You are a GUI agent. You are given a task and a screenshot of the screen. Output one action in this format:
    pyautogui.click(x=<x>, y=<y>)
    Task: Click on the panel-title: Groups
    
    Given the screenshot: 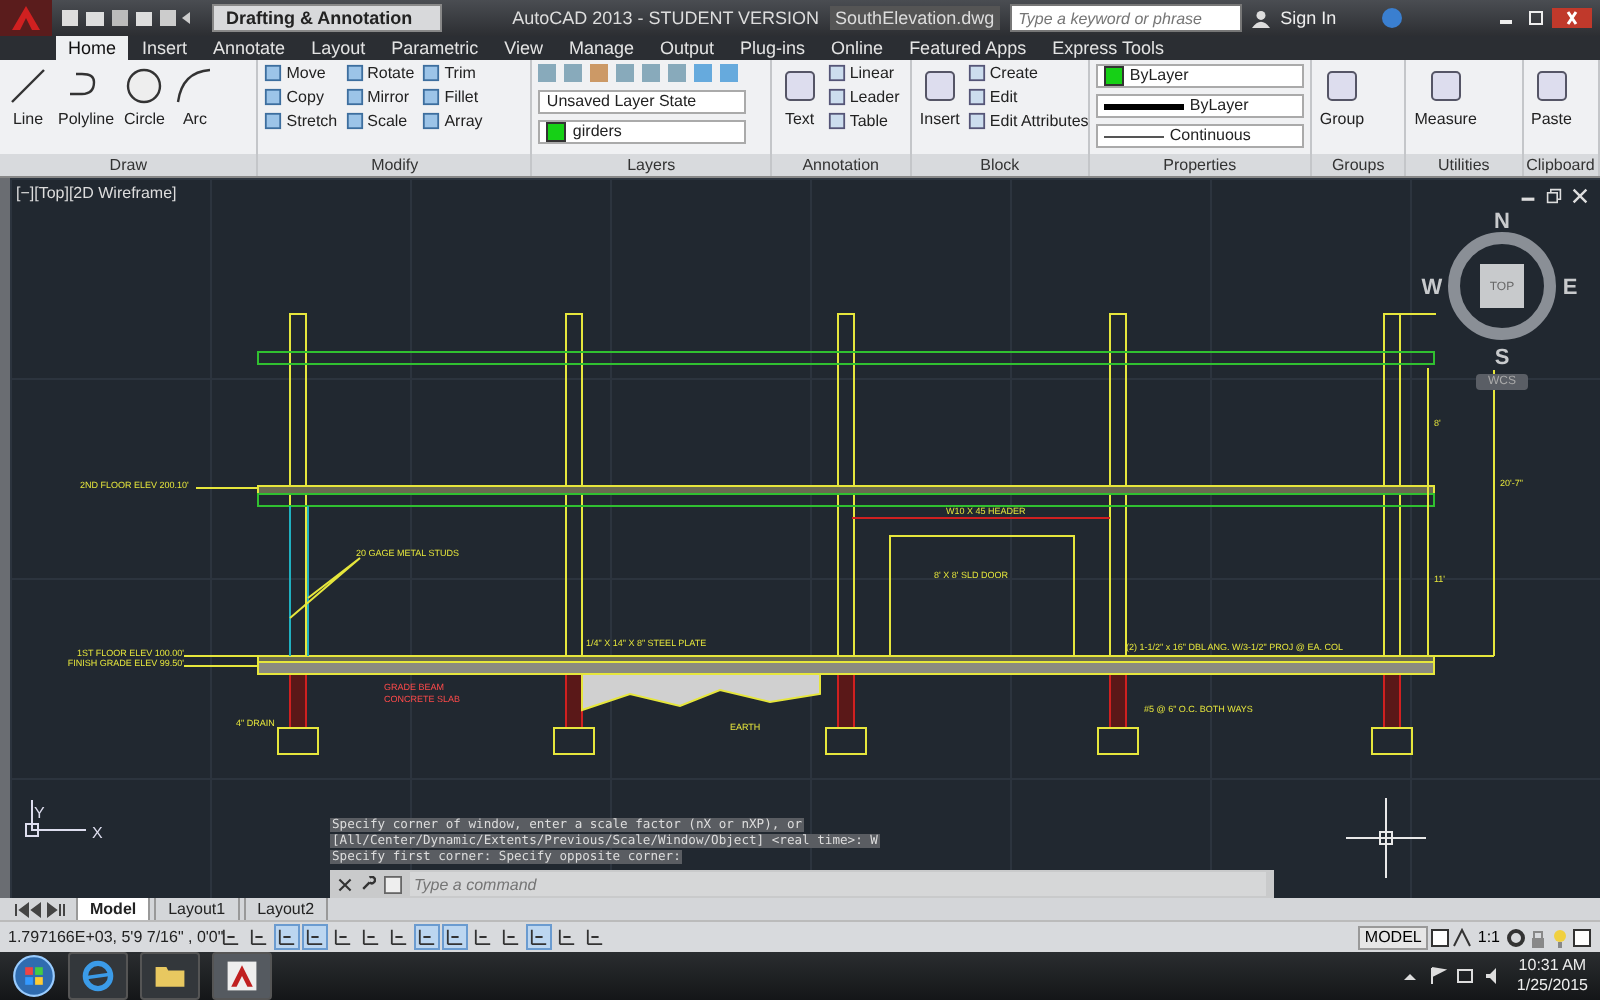 What is the action you would take?
    pyautogui.click(x=1358, y=165)
    